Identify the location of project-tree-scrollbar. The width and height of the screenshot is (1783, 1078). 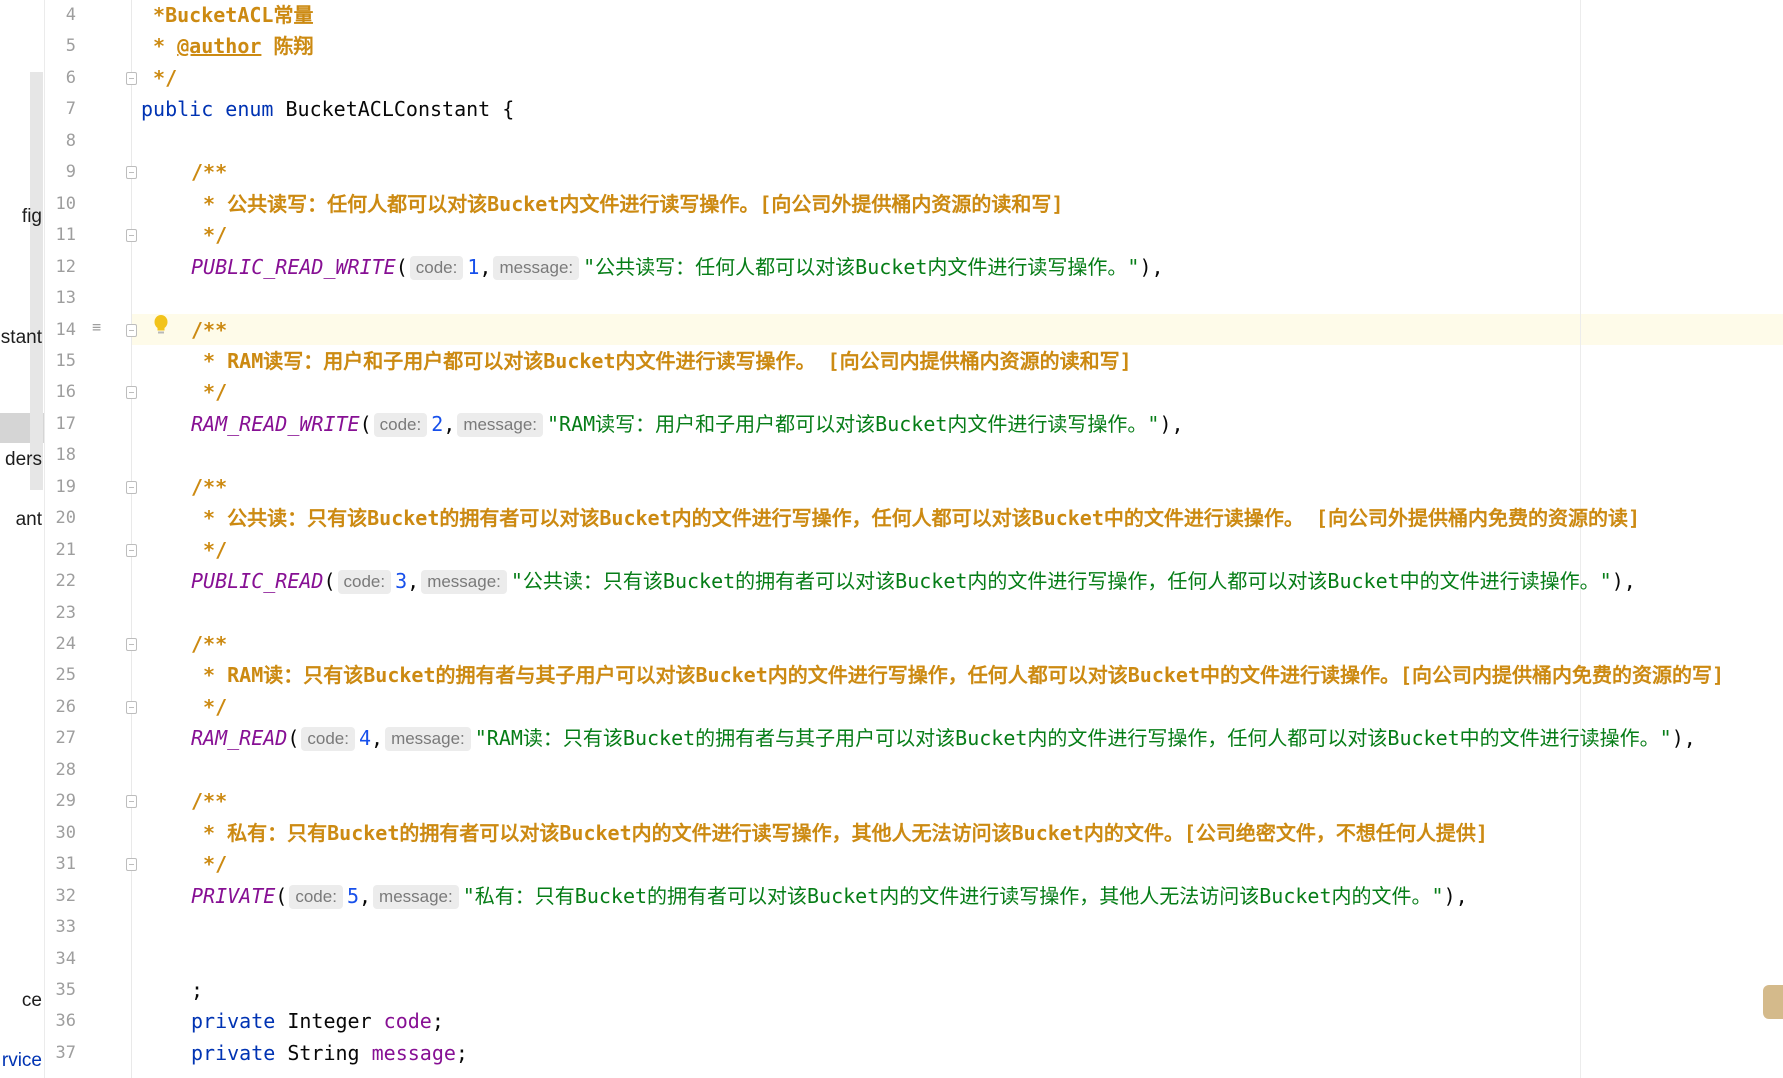
(36, 281).